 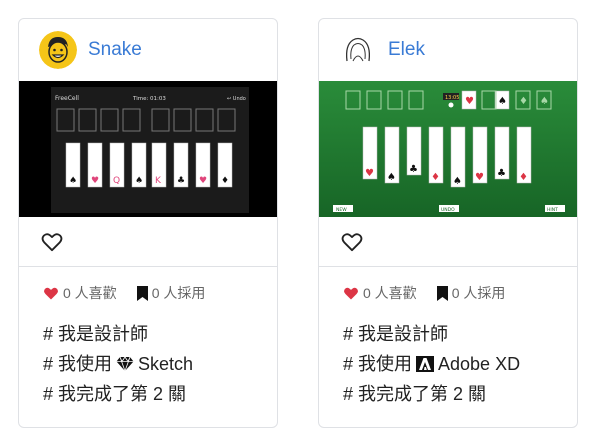 I want to click on game-hint-button: HINT, so click(x=552, y=210).